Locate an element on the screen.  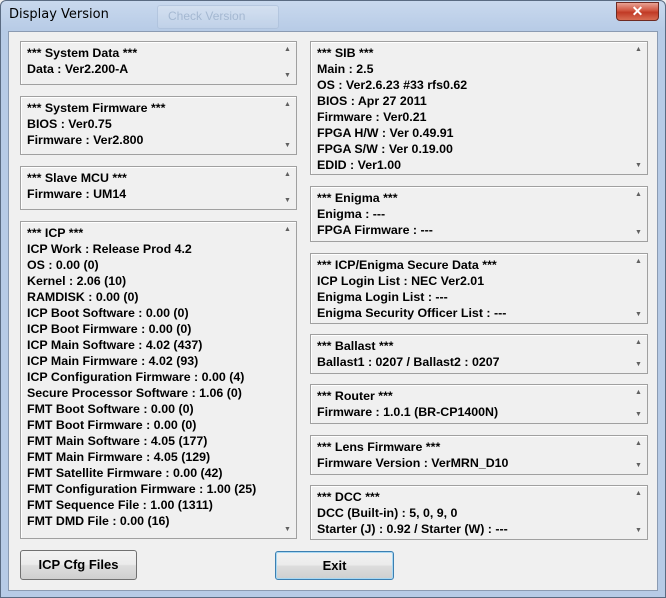
panel-line: Kernel : 2.06 (10) is located at coordinates (77, 281).